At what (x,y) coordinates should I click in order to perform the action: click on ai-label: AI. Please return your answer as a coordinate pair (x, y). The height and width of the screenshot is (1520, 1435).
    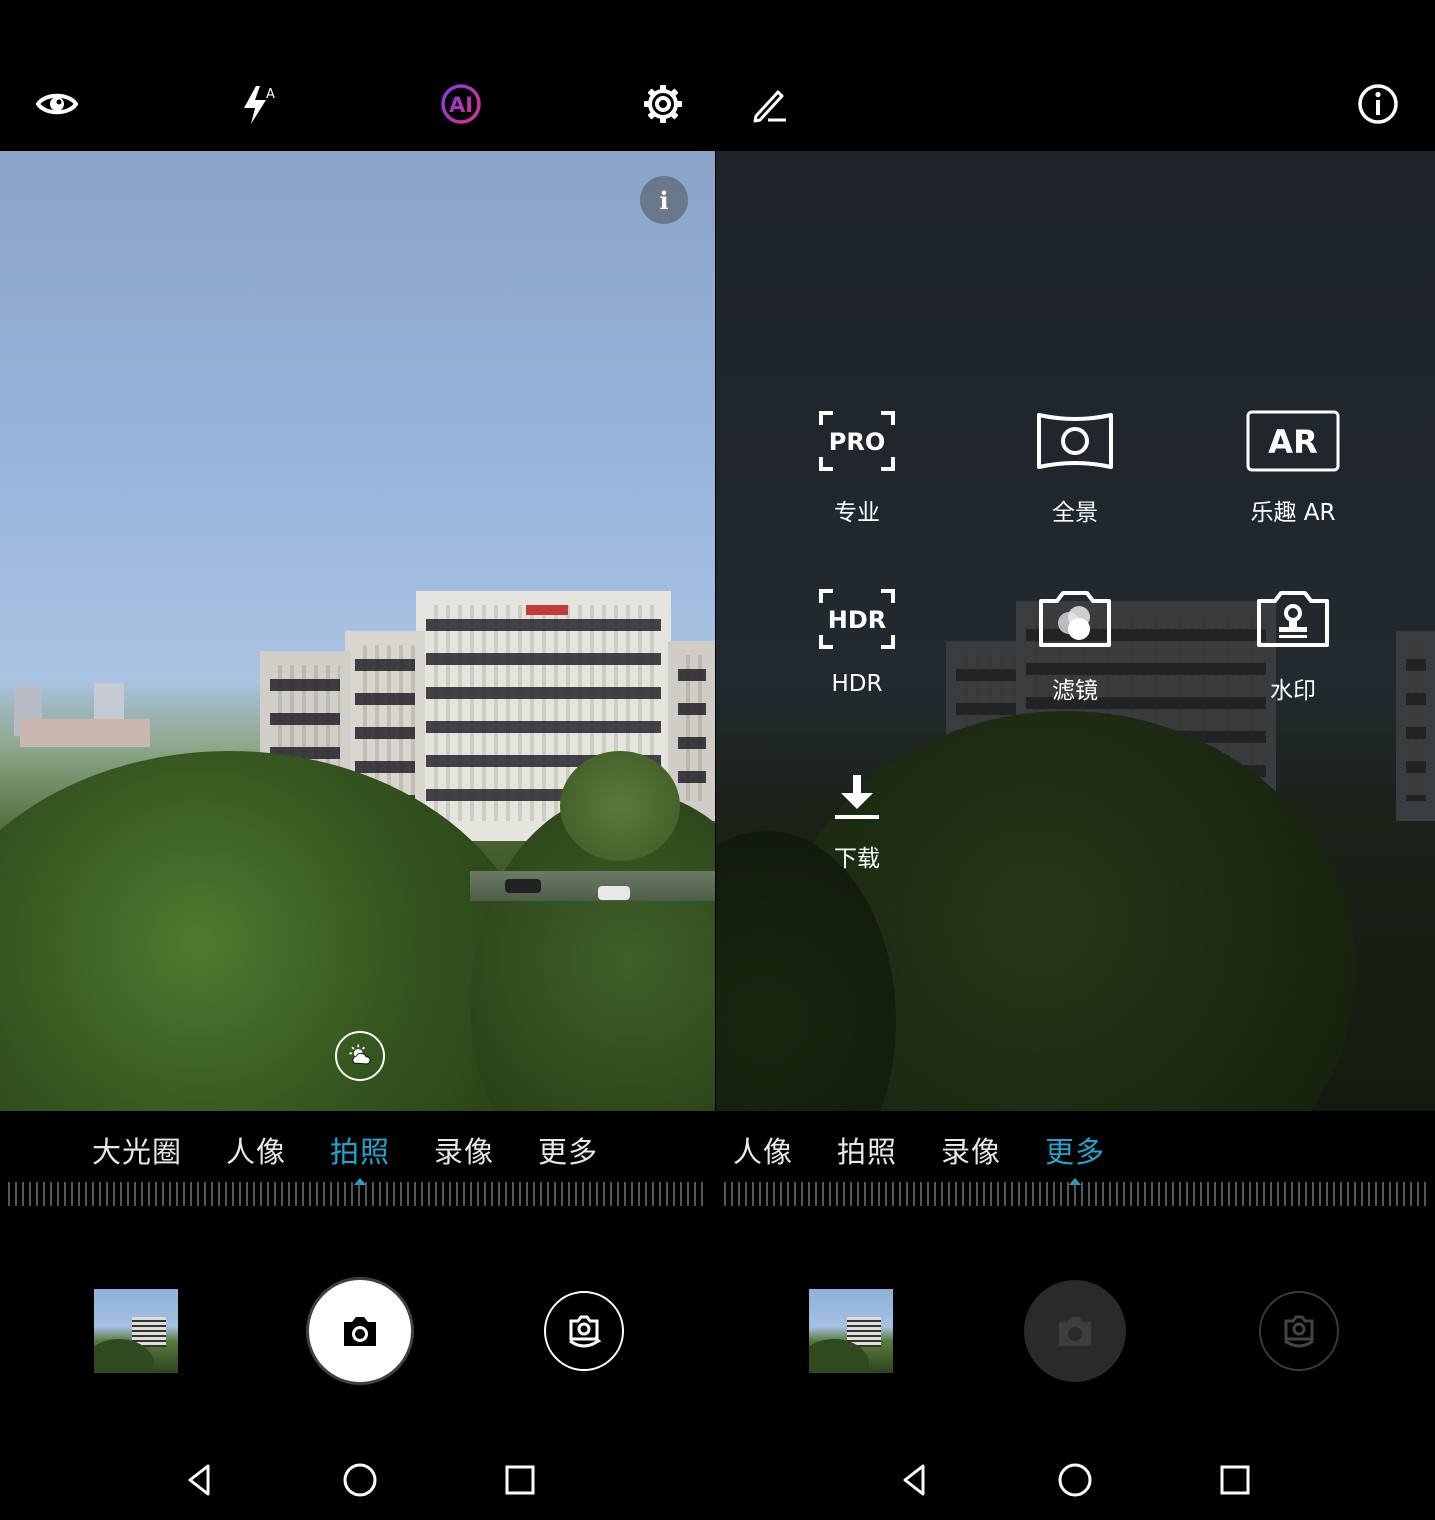
    Looking at the image, I should click on (461, 105).